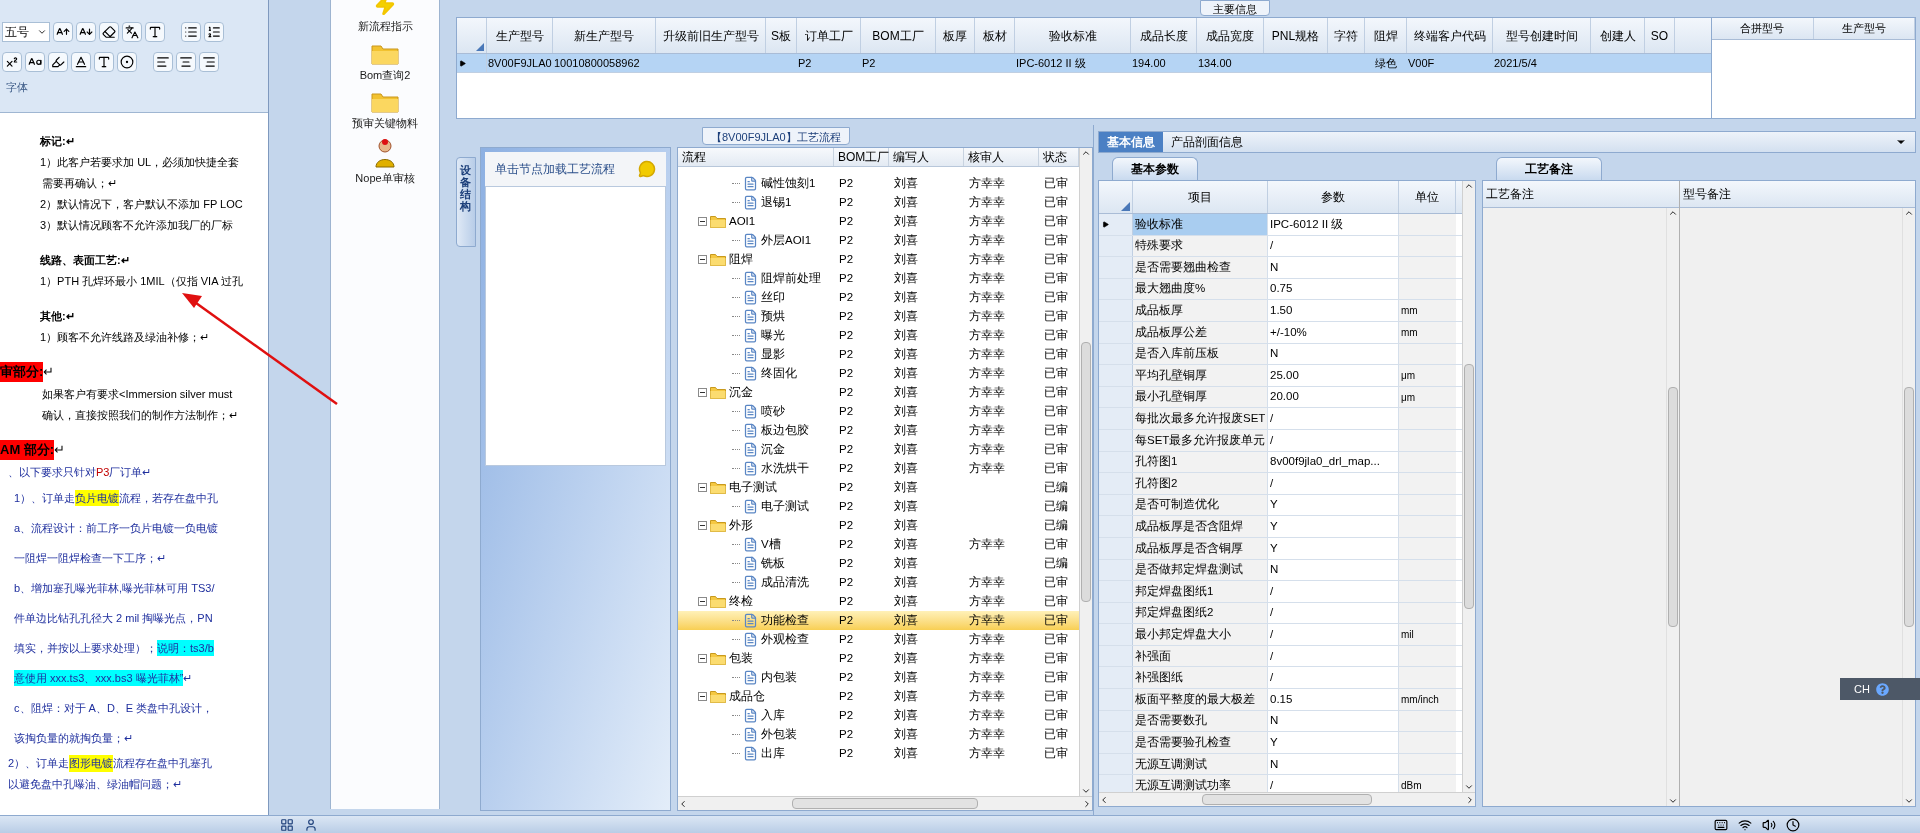  I want to click on column-header: BOM工厂, so click(861, 157).